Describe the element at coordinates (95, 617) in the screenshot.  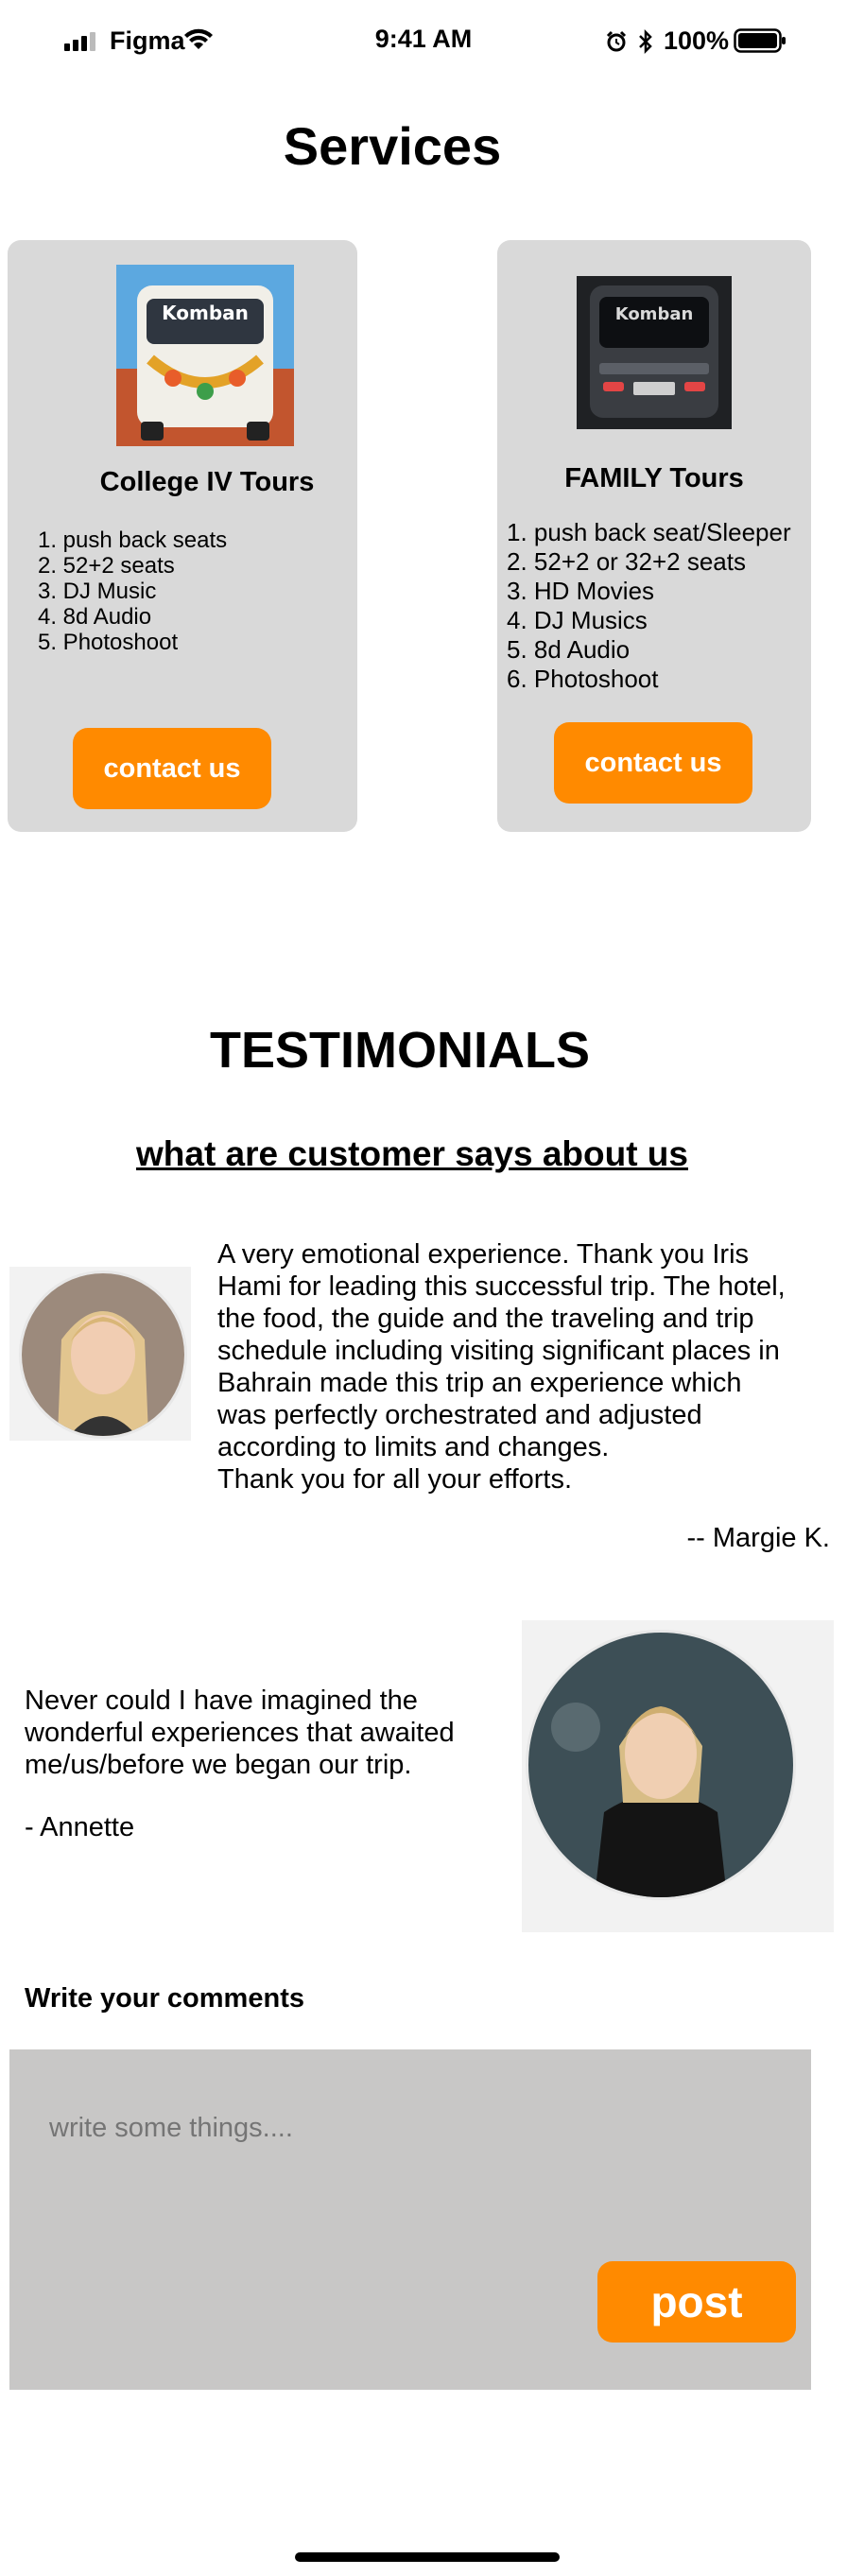
I see `feature-item: 4. 8d Audio` at that location.